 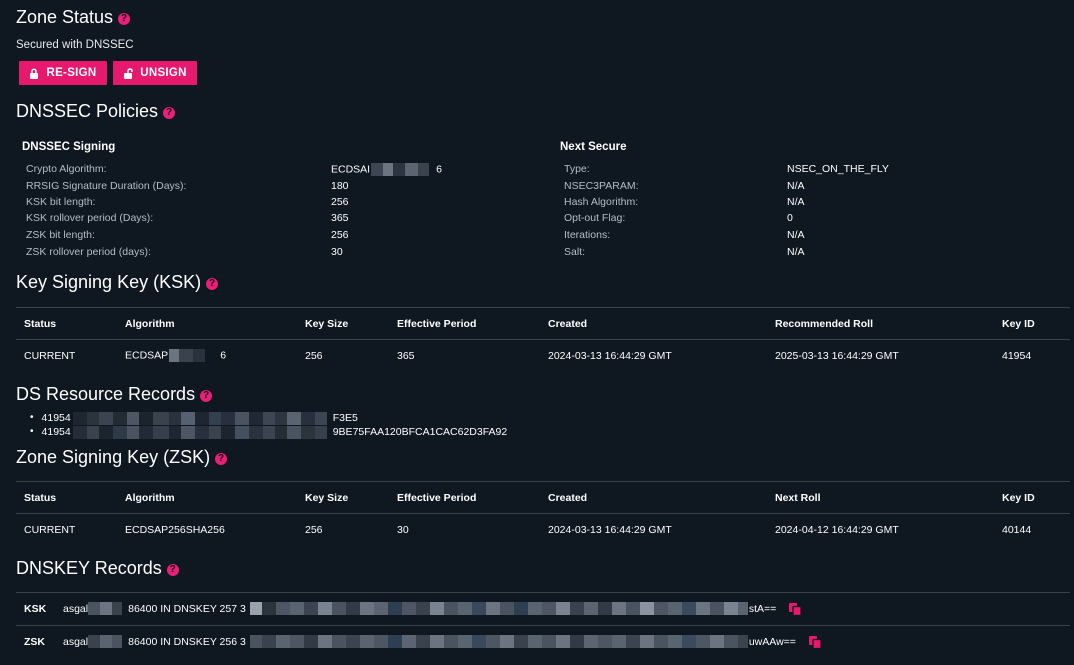 I want to click on policy-value: 30, so click(x=337, y=252).